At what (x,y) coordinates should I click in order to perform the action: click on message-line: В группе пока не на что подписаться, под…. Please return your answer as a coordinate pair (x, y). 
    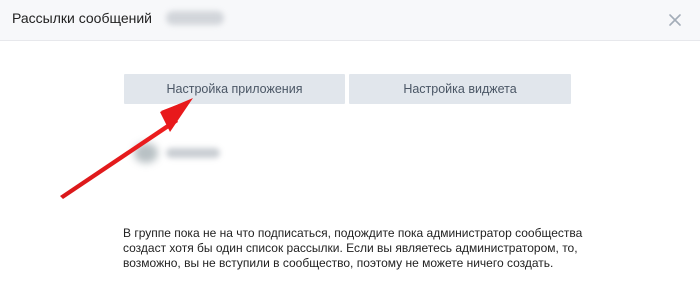
    Looking at the image, I should click on (353, 233).